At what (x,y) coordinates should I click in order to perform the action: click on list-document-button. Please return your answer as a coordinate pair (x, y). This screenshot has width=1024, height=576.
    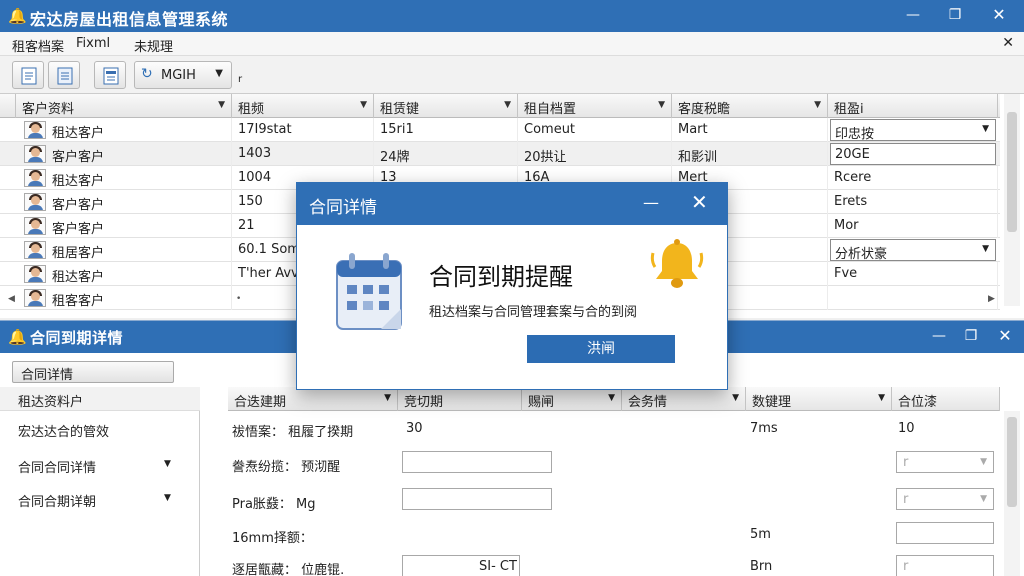
    Looking at the image, I should click on (110, 75).